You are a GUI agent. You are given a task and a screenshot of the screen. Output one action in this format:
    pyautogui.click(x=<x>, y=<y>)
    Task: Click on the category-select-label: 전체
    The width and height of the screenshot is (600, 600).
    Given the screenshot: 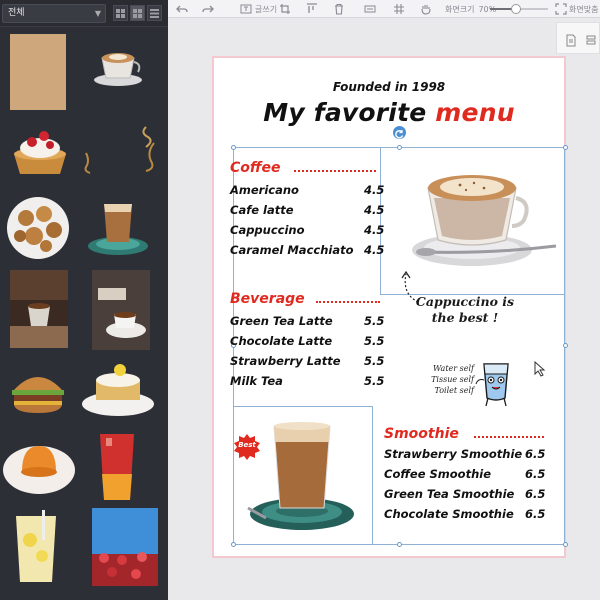 What is the action you would take?
    pyautogui.click(x=16, y=13)
    